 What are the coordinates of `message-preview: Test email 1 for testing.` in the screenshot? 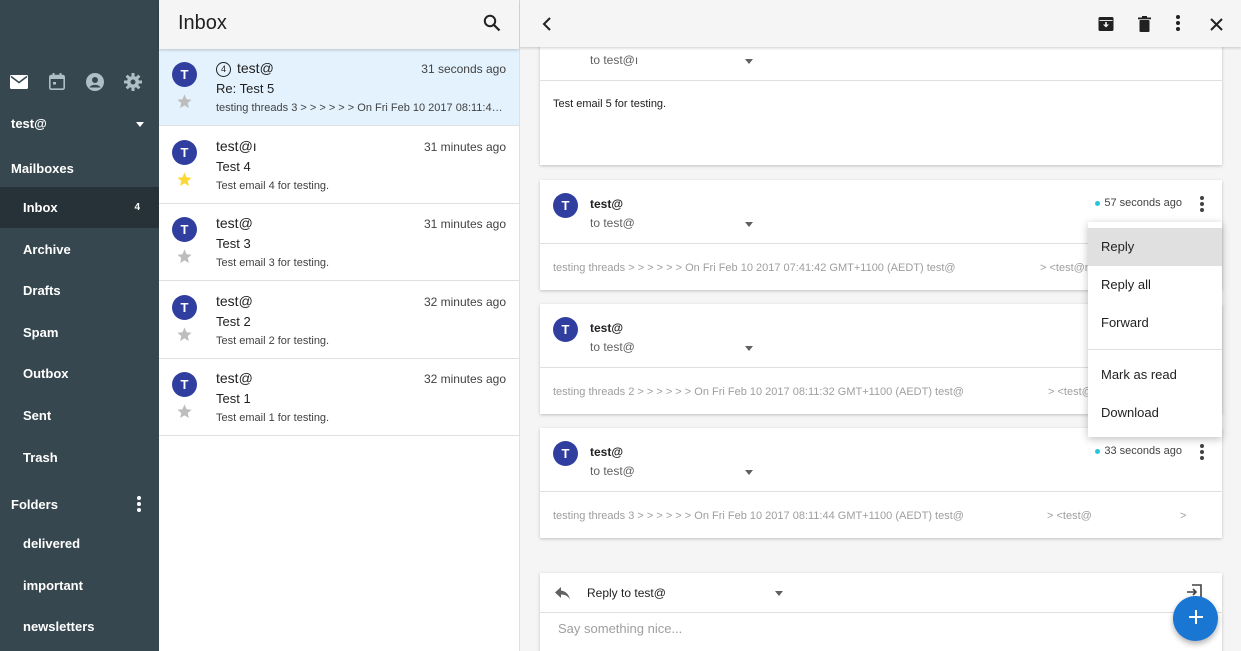 It's located at (273, 418).